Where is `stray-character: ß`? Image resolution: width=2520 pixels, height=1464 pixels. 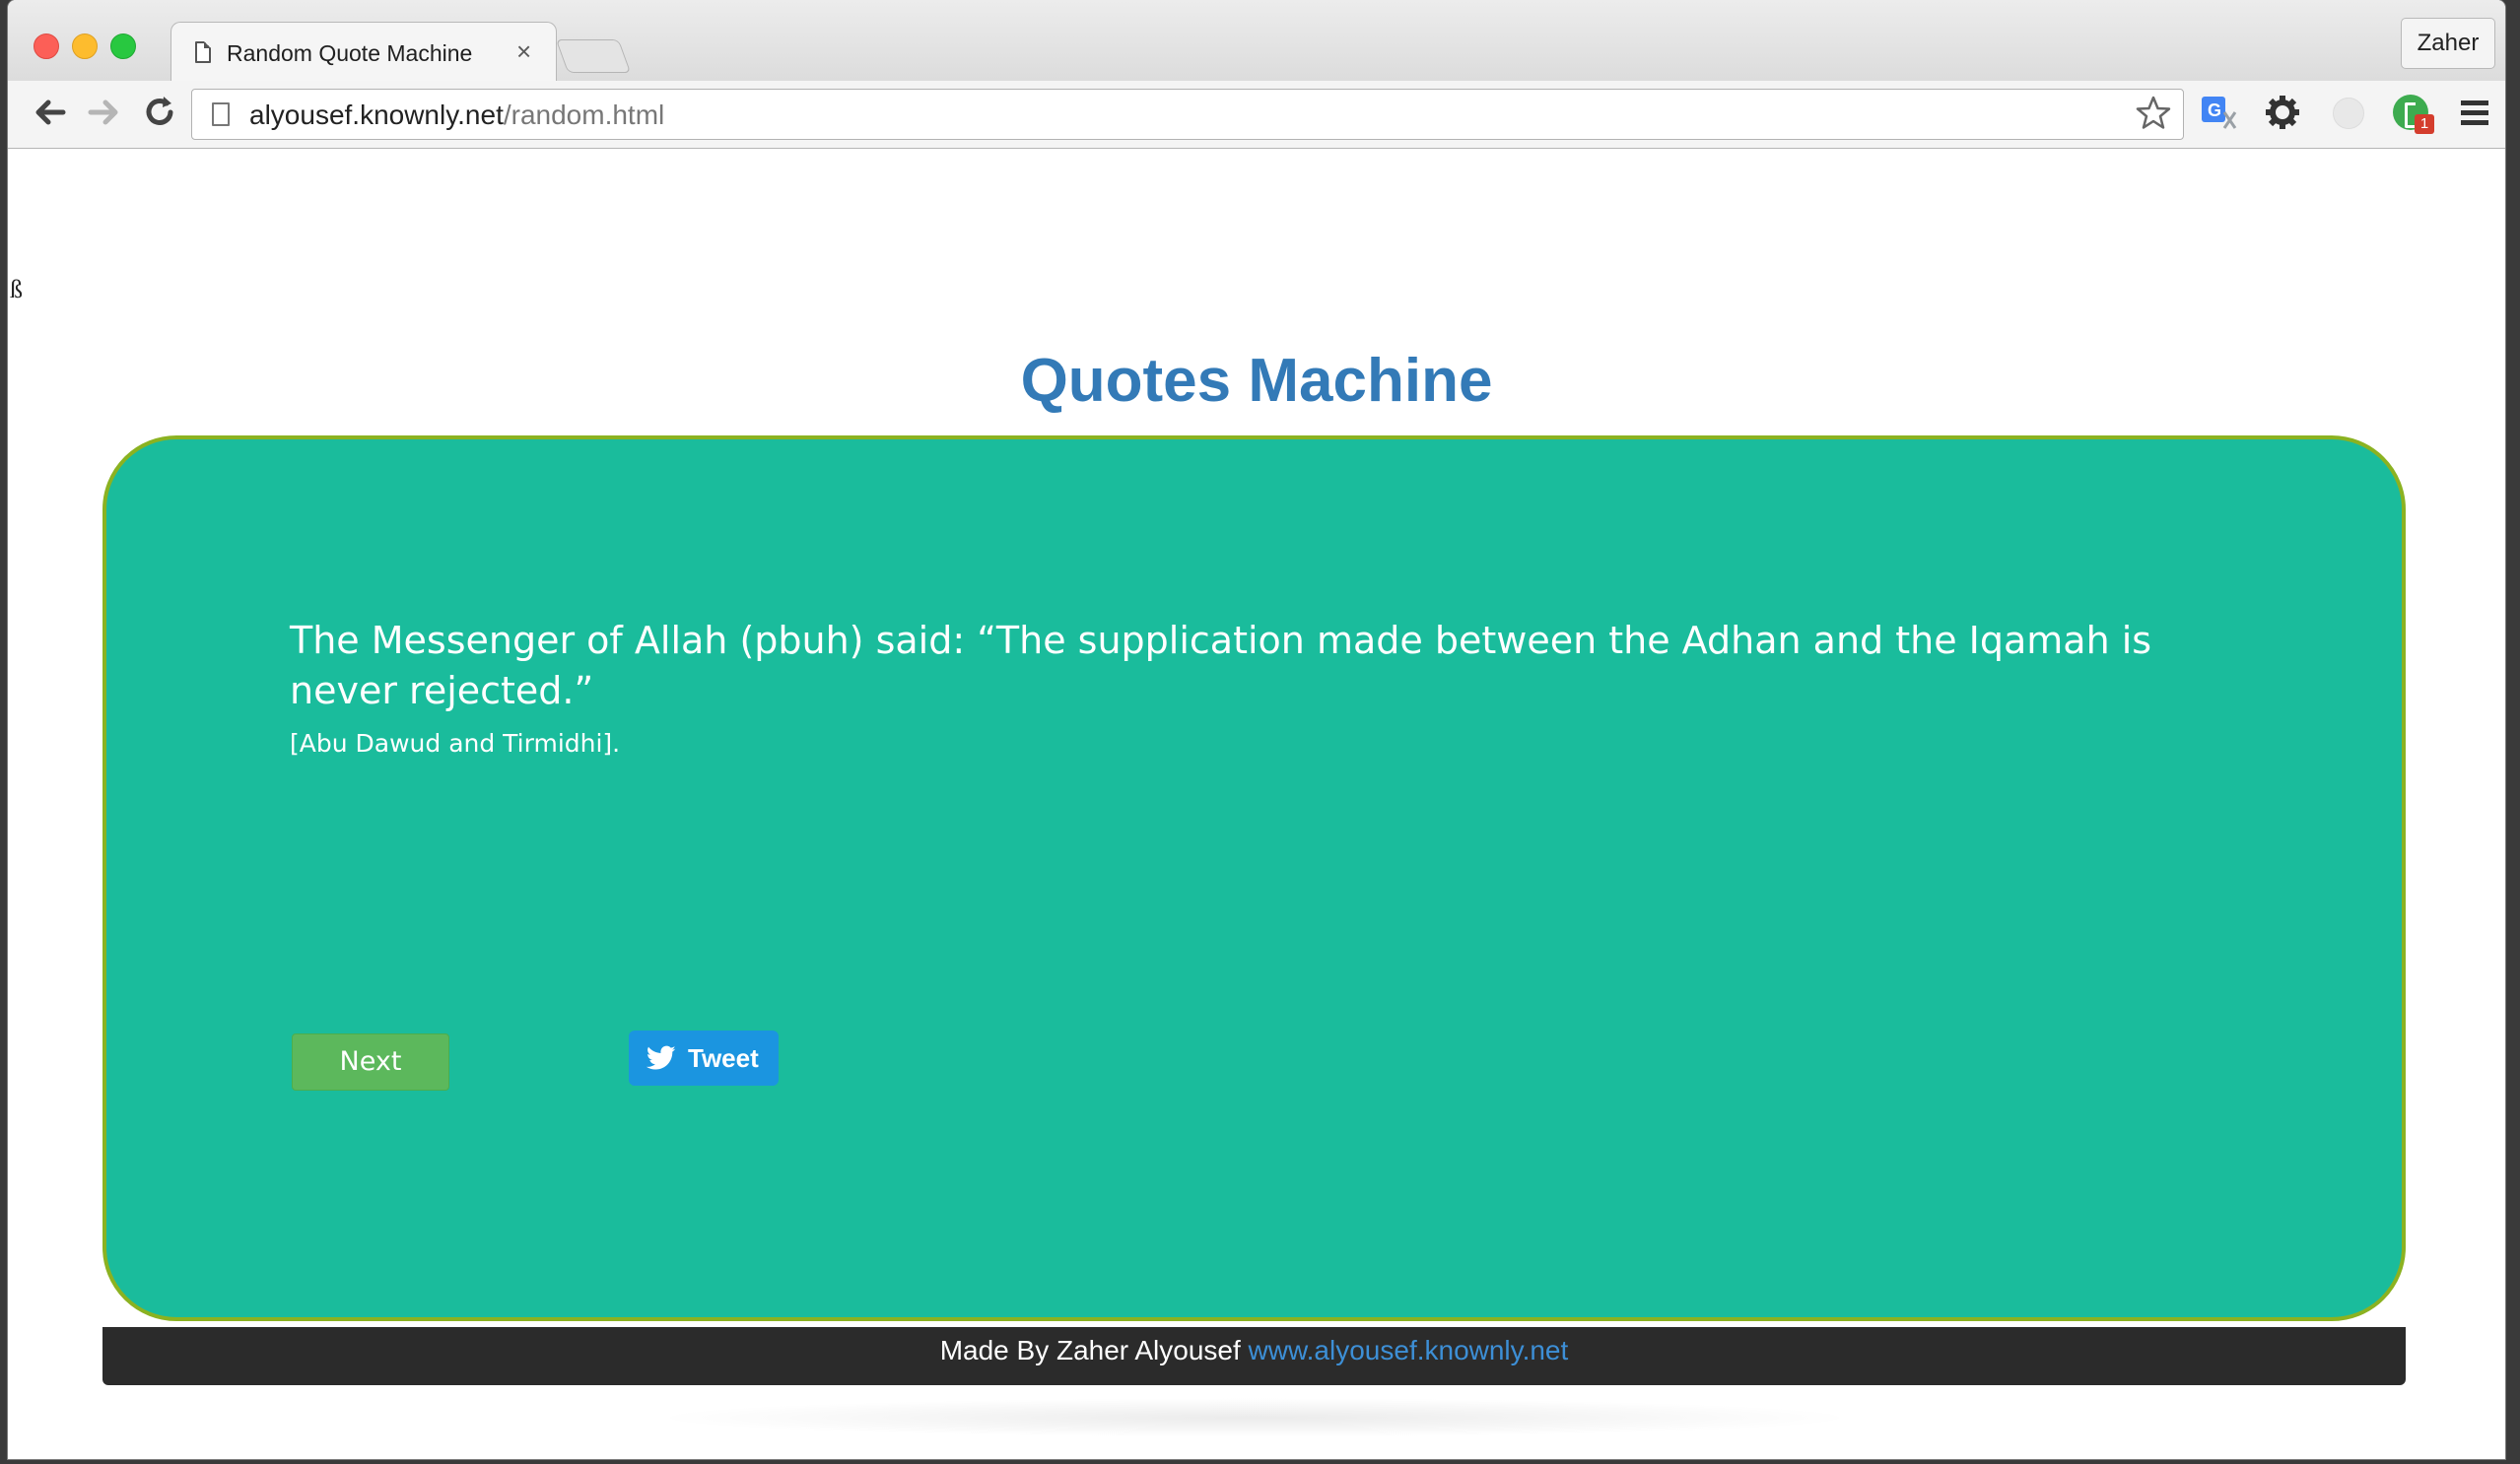
stray-character: ß is located at coordinates (16, 289).